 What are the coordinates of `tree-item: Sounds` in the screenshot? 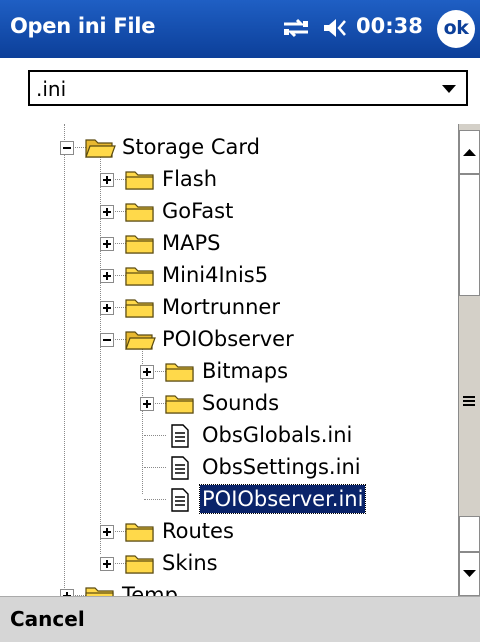 It's located at (229, 403).